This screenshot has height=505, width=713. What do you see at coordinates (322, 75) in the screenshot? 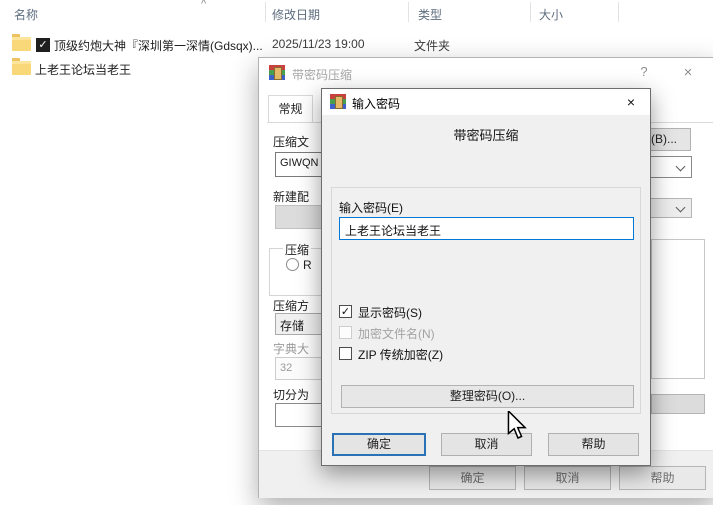
I see `dialog-title: 带密码压缩` at bounding box center [322, 75].